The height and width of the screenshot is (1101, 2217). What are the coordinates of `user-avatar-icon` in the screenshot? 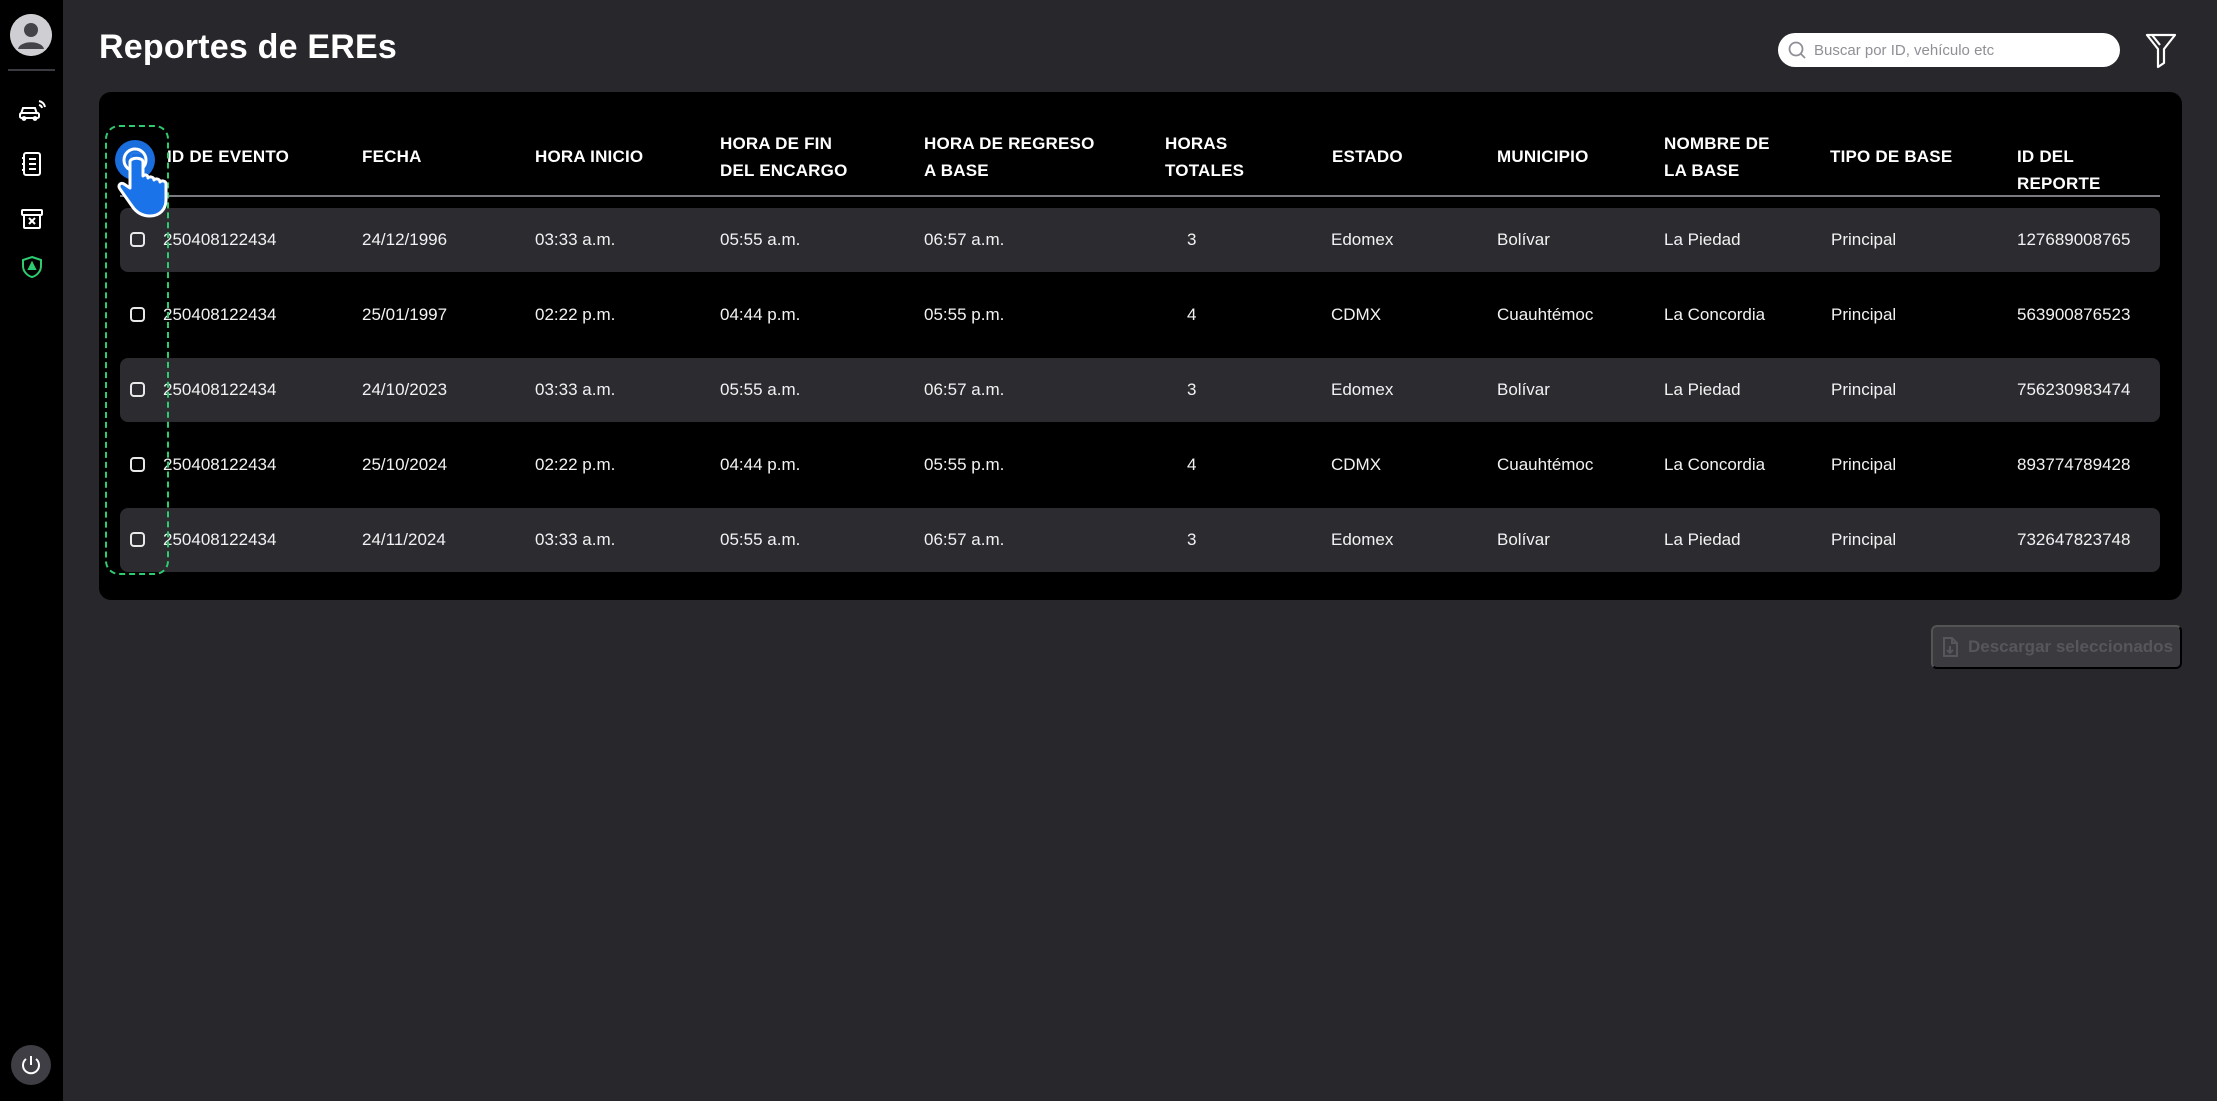 It's located at (31, 35).